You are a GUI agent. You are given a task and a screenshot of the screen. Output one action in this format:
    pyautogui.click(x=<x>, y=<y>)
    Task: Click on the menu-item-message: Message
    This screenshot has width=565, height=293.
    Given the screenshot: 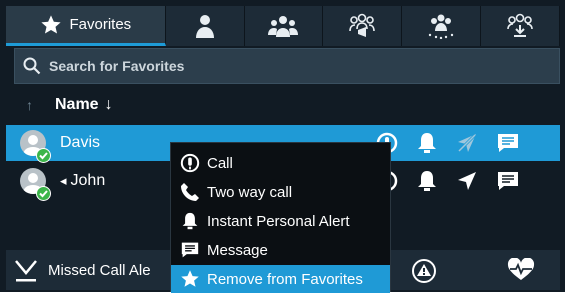 What is the action you would take?
    pyautogui.click(x=280, y=250)
    